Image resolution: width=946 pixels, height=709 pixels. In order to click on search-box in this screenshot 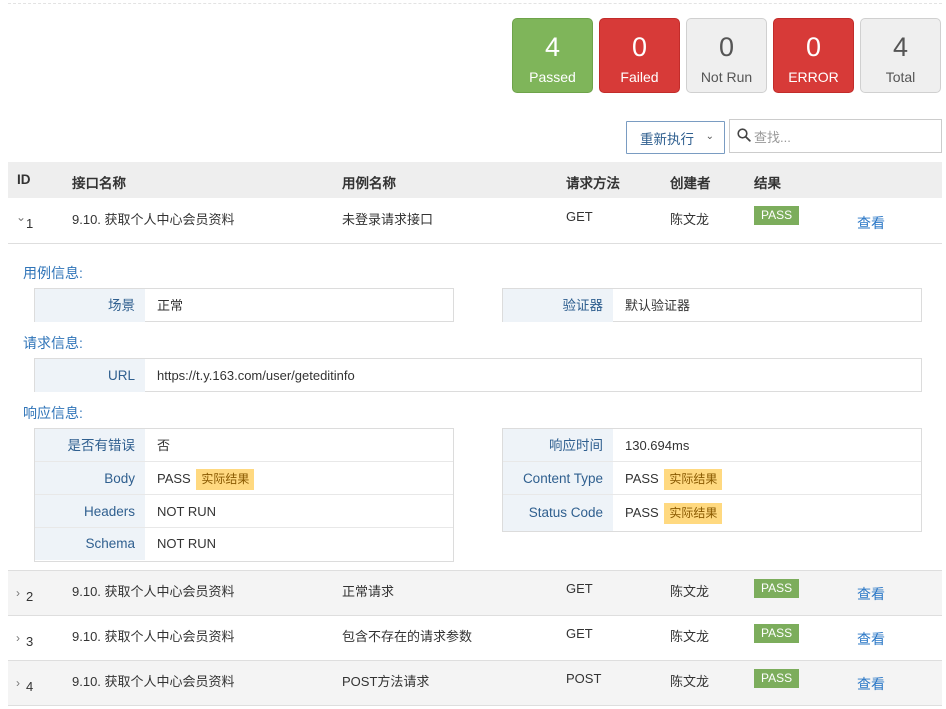, I will do `click(835, 136)`.